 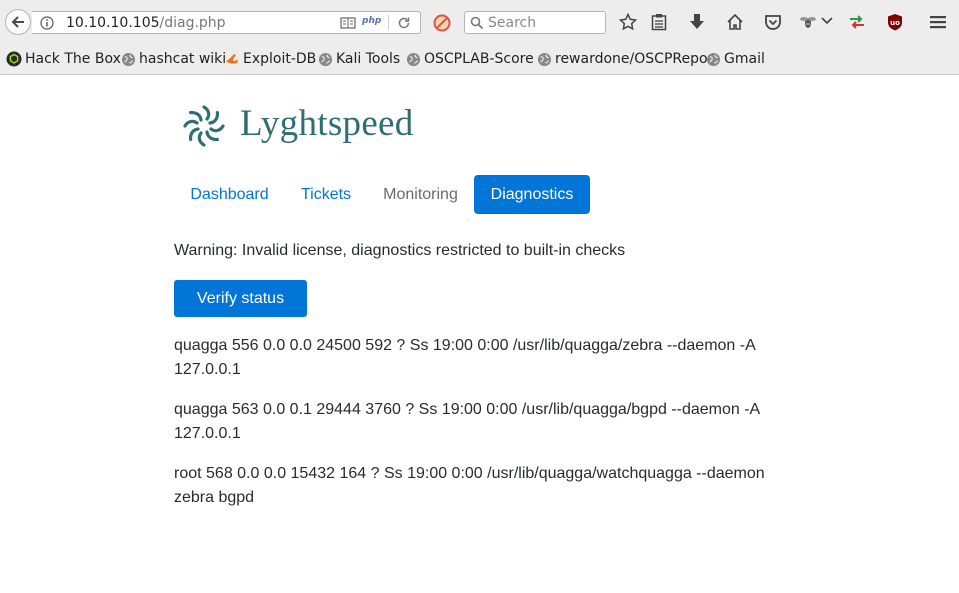 I want to click on bookmark-label: Exploit-DB, so click(x=280, y=59).